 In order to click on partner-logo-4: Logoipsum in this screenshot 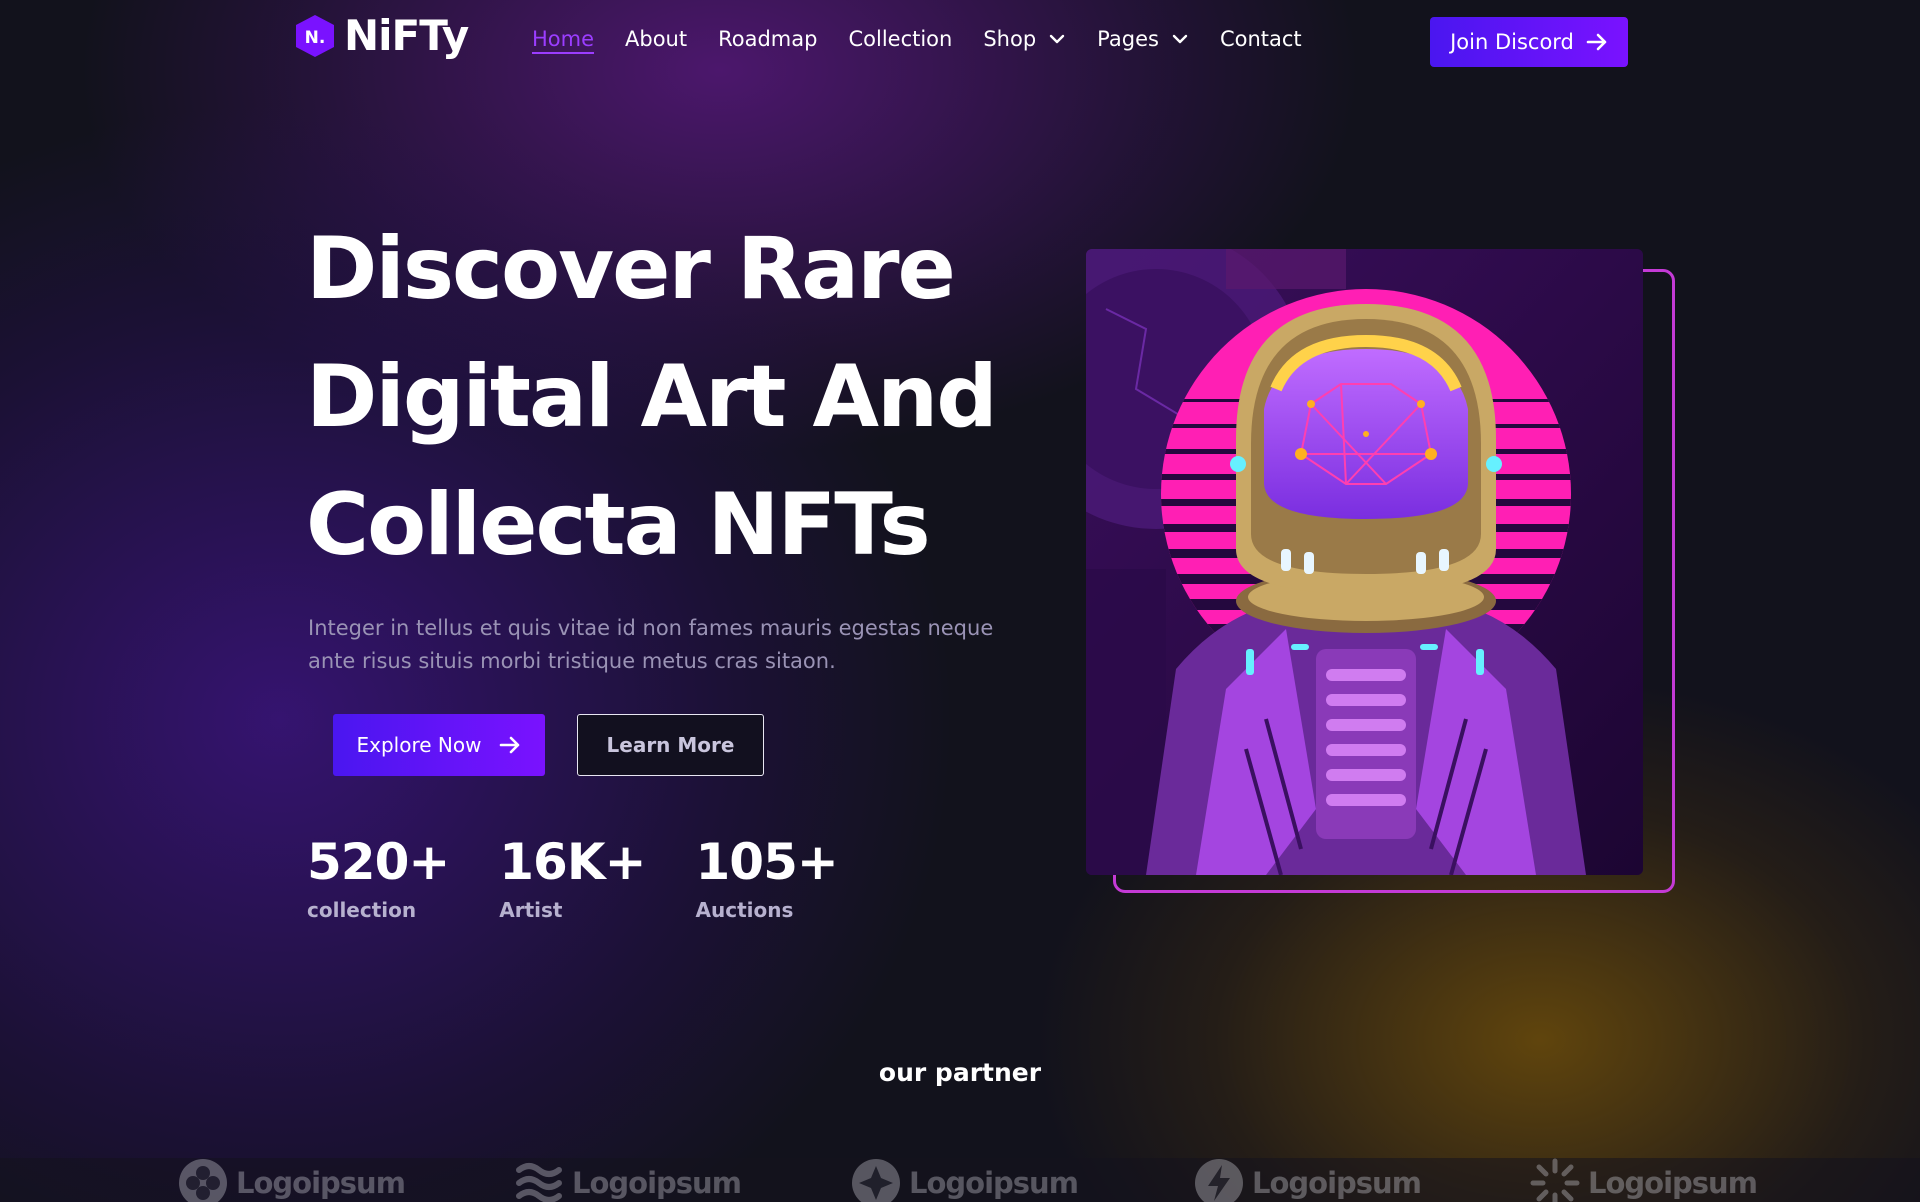, I will do `click(1308, 1180)`.